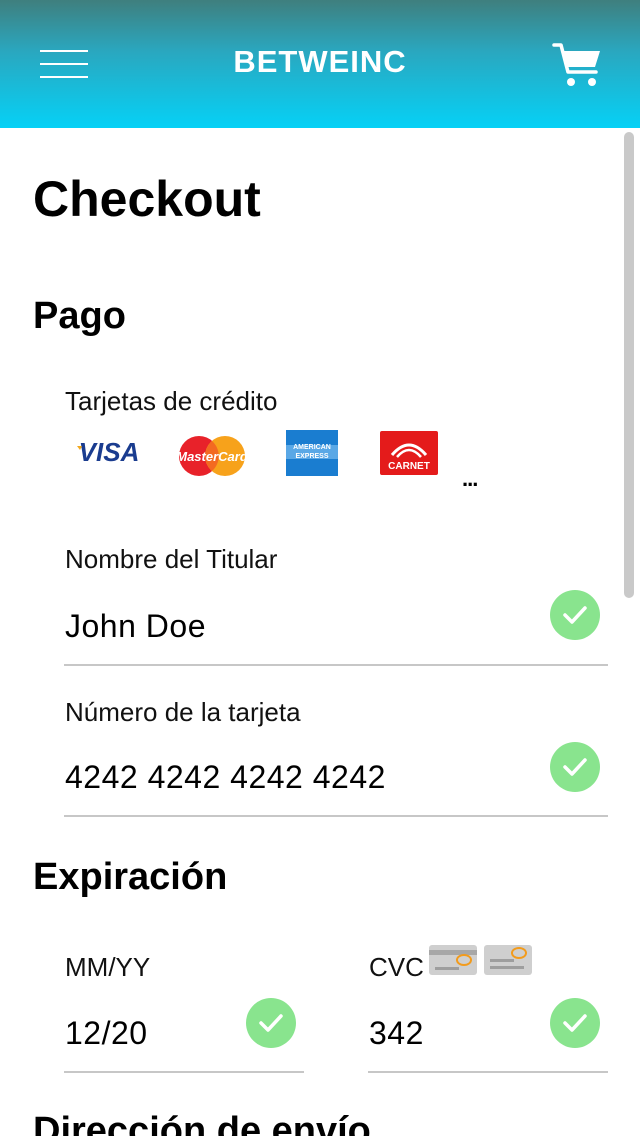  I want to click on mastercard-logo: MasterCard, so click(212, 458).